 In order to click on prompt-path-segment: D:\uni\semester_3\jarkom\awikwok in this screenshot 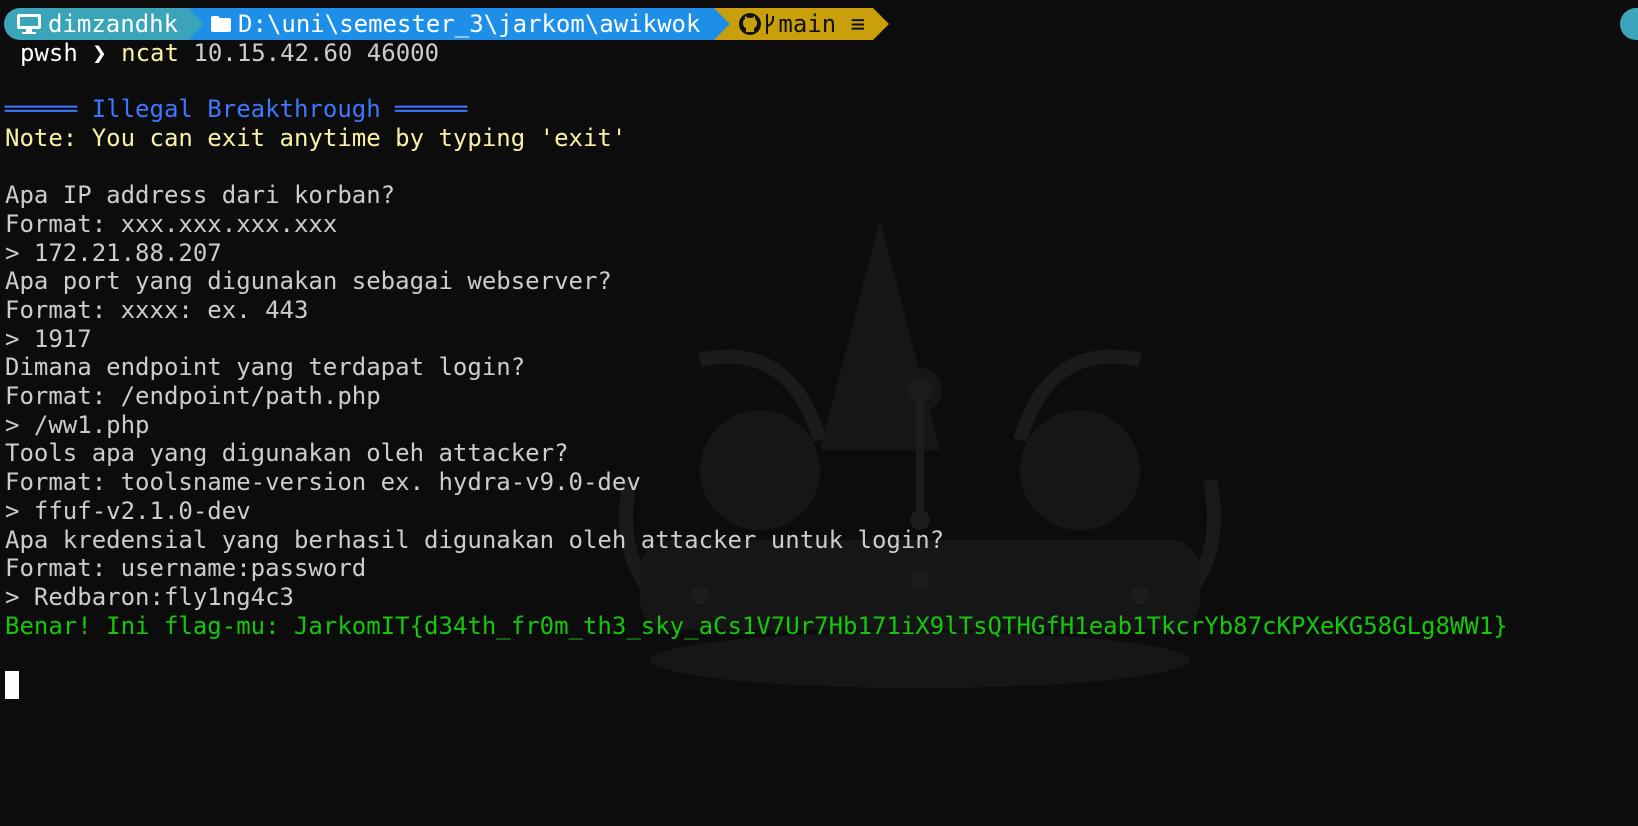, I will do `click(459, 24)`.